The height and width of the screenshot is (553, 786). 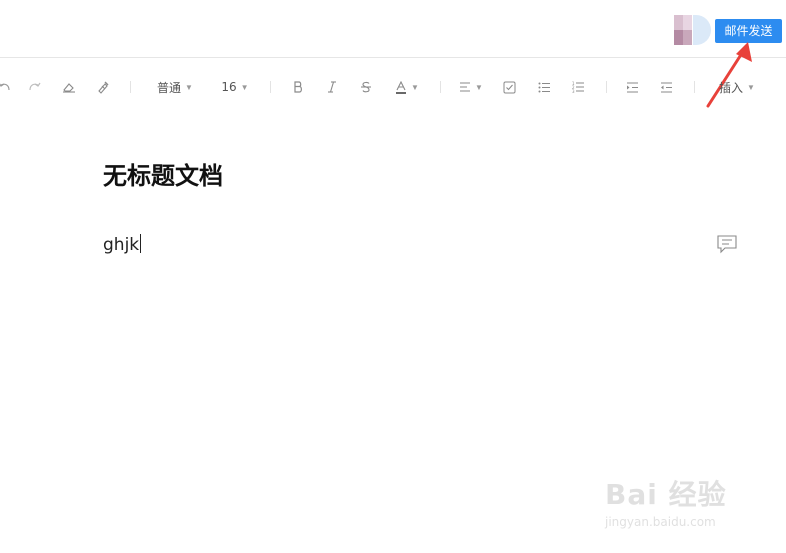 What do you see at coordinates (731, 87) in the screenshot?
I see `insert-label: 插入` at bounding box center [731, 87].